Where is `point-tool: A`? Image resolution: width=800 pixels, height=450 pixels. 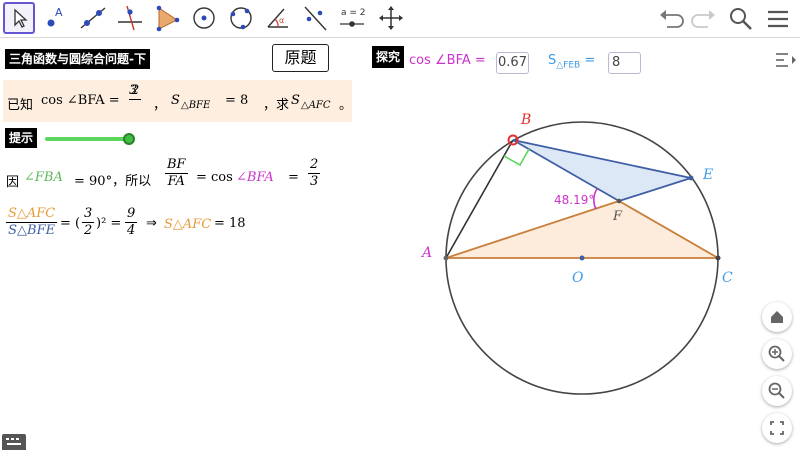 point-tool: A is located at coordinates (56, 18).